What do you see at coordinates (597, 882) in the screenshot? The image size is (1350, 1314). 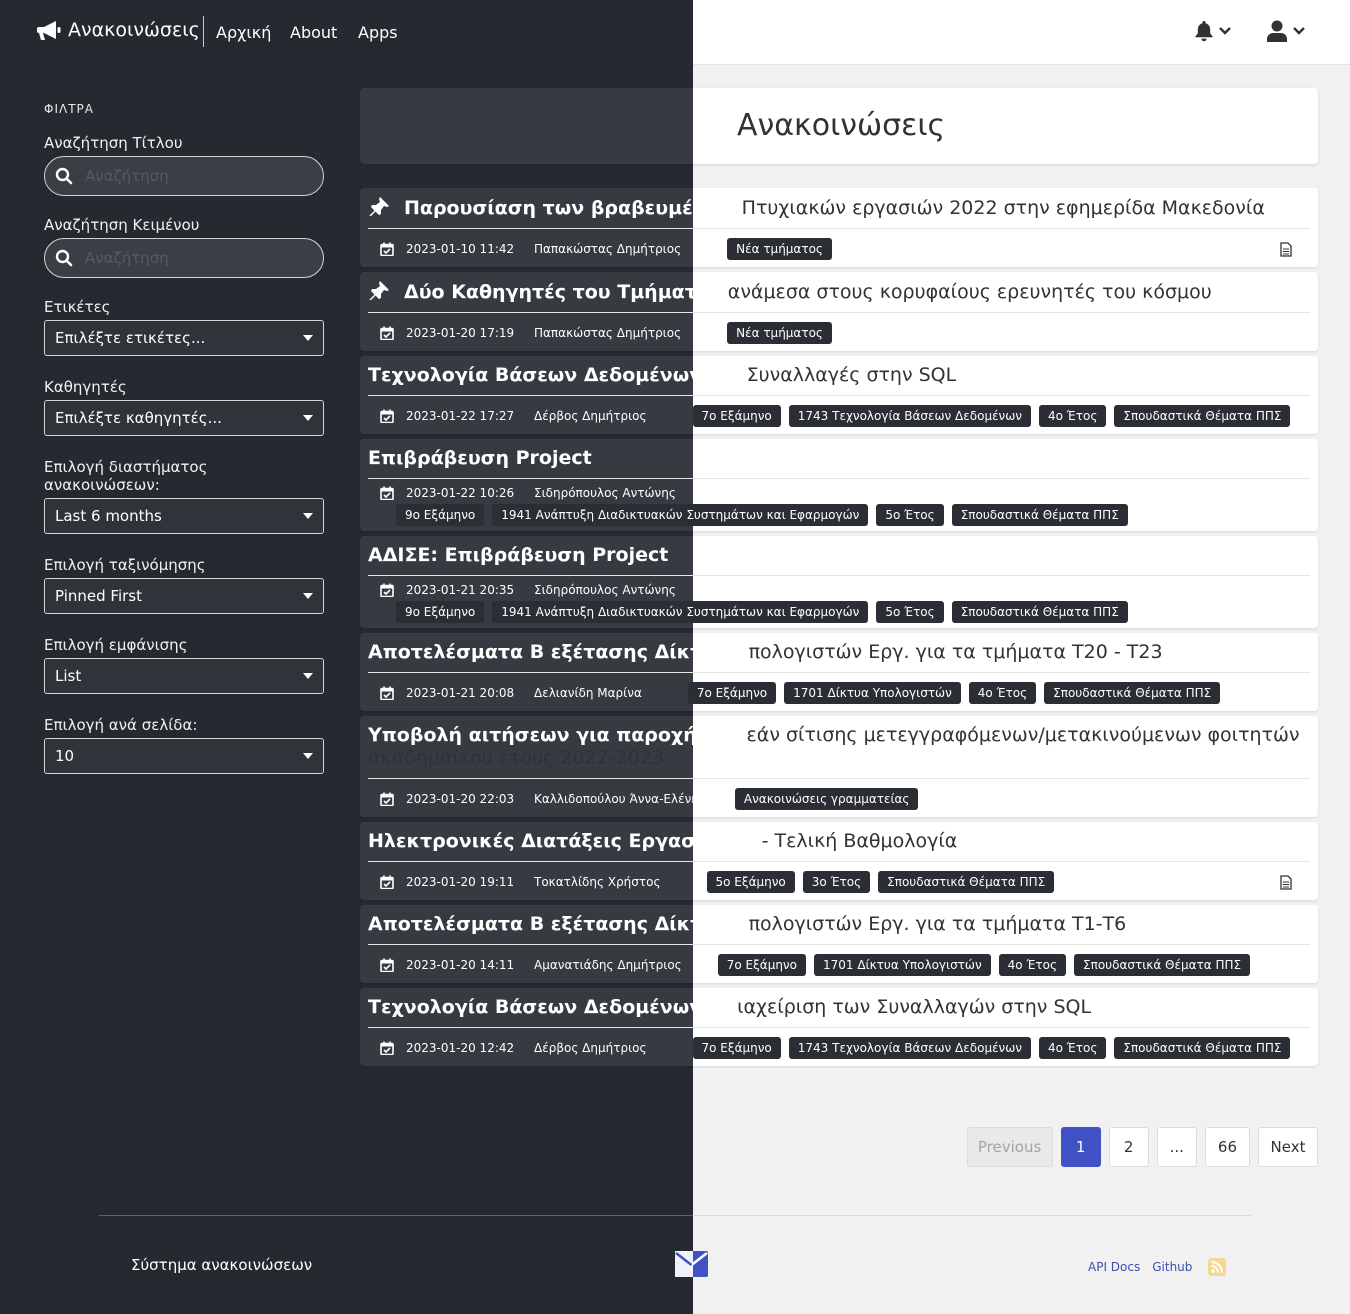 I see `announcement-author: Τοκατλίδης Χρήστος` at bounding box center [597, 882].